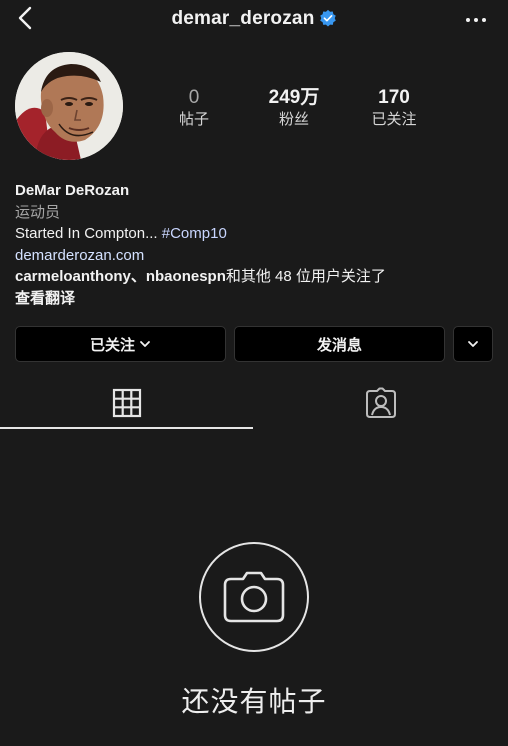  I want to click on tab-posts-grid, so click(127, 403).